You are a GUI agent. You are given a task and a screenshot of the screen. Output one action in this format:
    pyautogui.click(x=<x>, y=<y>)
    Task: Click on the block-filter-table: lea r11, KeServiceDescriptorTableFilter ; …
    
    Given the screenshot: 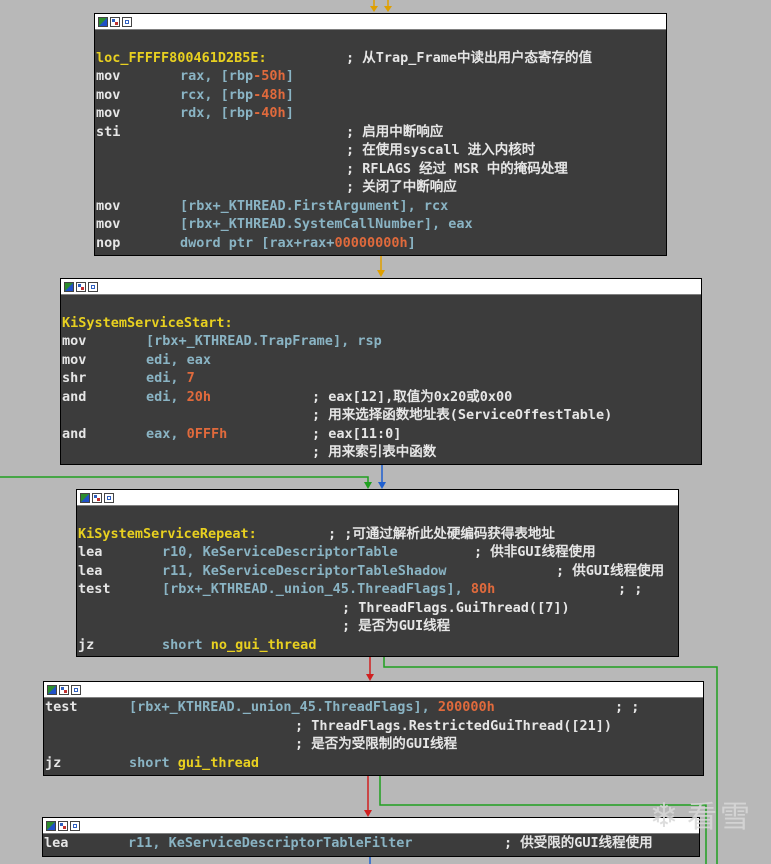 What is the action you would take?
    pyautogui.click(x=371, y=837)
    